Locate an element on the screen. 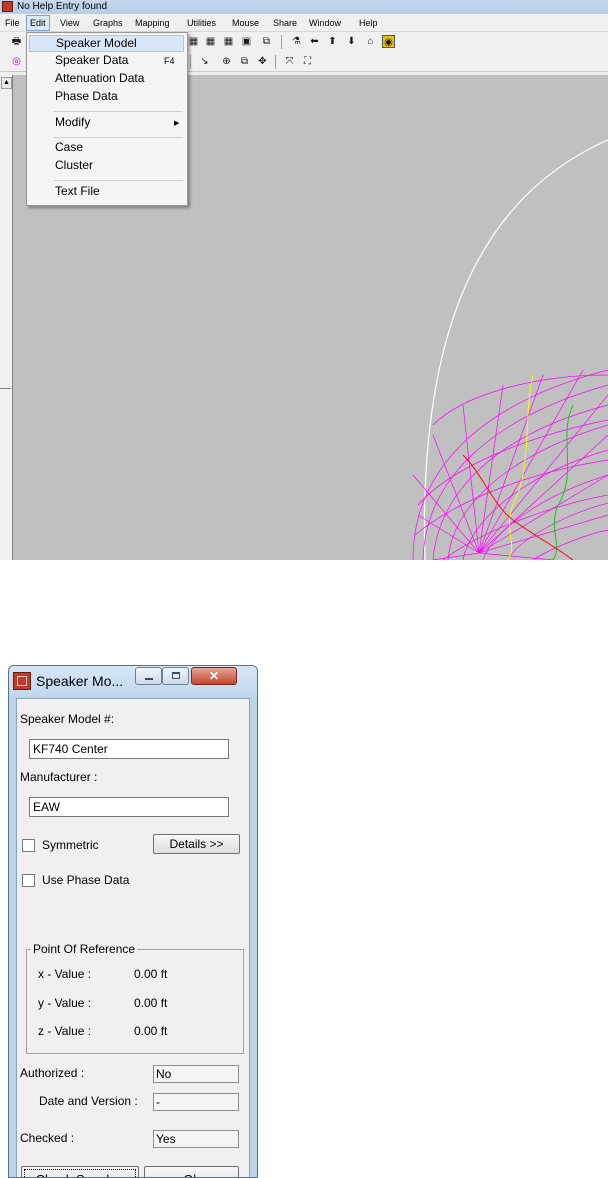 The image size is (608, 1178). check-speaker-button: Check Speaker is located at coordinates (80, 1171).